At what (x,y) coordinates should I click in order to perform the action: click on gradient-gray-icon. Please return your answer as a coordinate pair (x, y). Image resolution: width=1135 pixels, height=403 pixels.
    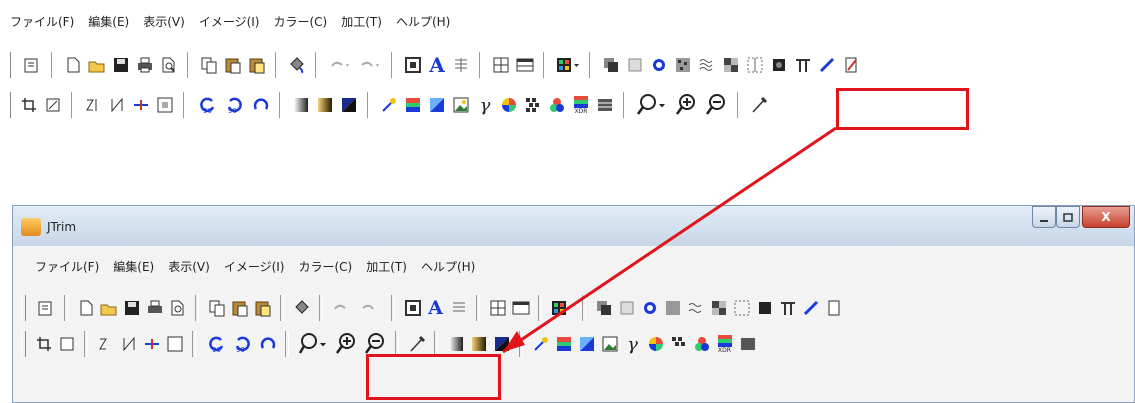
    Looking at the image, I should click on (301, 105).